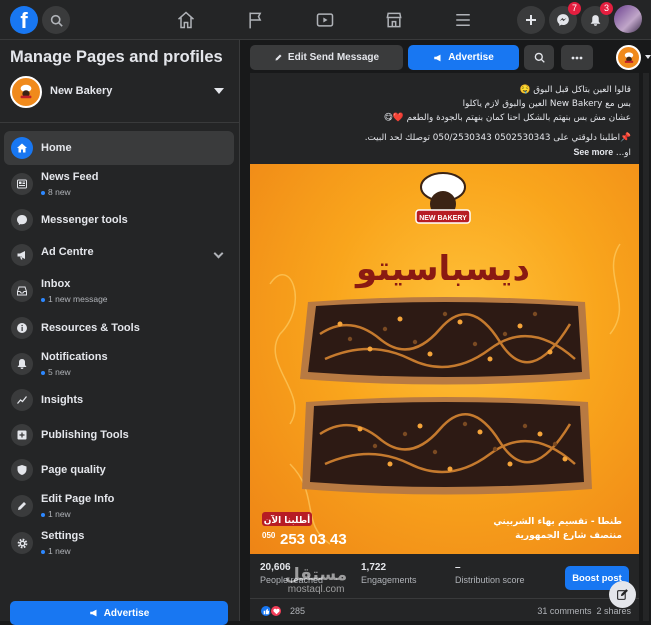 Image resolution: width=651 pixels, height=625 pixels. What do you see at coordinates (56, 372) in the screenshot?
I see `sidebar-item-sub: 5 new` at bounding box center [56, 372].